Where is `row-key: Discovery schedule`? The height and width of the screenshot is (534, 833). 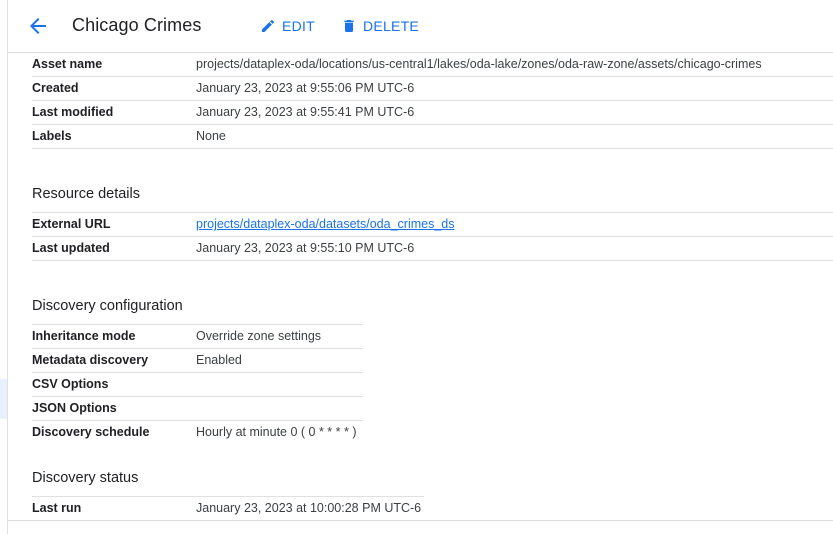 row-key: Discovery schedule is located at coordinates (91, 432).